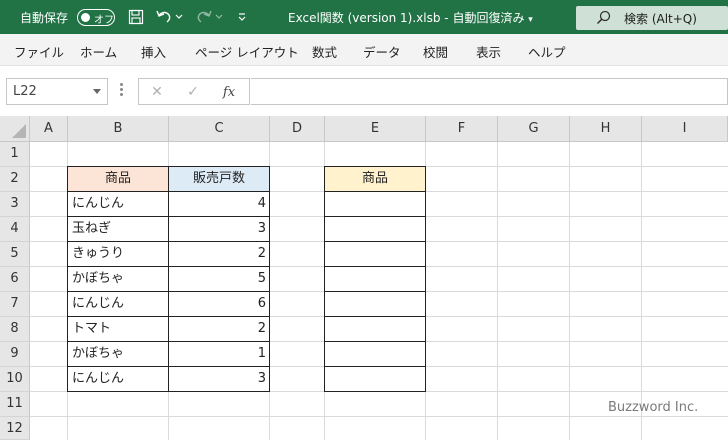 This screenshot has width=728, height=440. Describe the element at coordinates (118, 254) in the screenshot. I see `cell-product: きゅうり` at that location.